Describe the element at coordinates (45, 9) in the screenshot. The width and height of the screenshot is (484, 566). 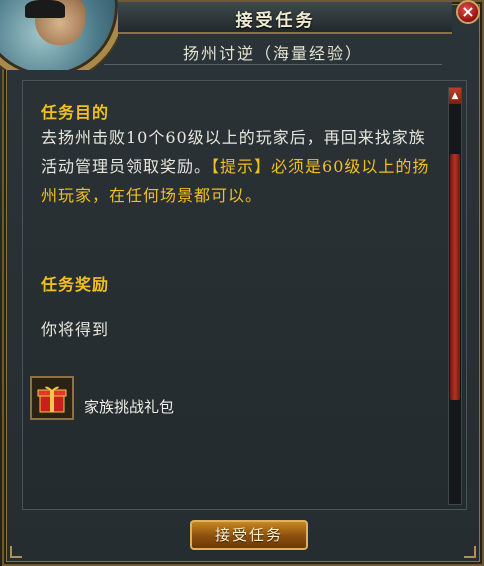
I see `npc-hat` at that location.